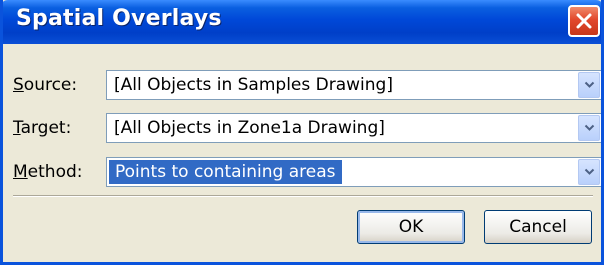 This screenshot has width=604, height=265. Describe the element at coordinates (48, 172) in the screenshot. I see `method-label: Method:` at that location.